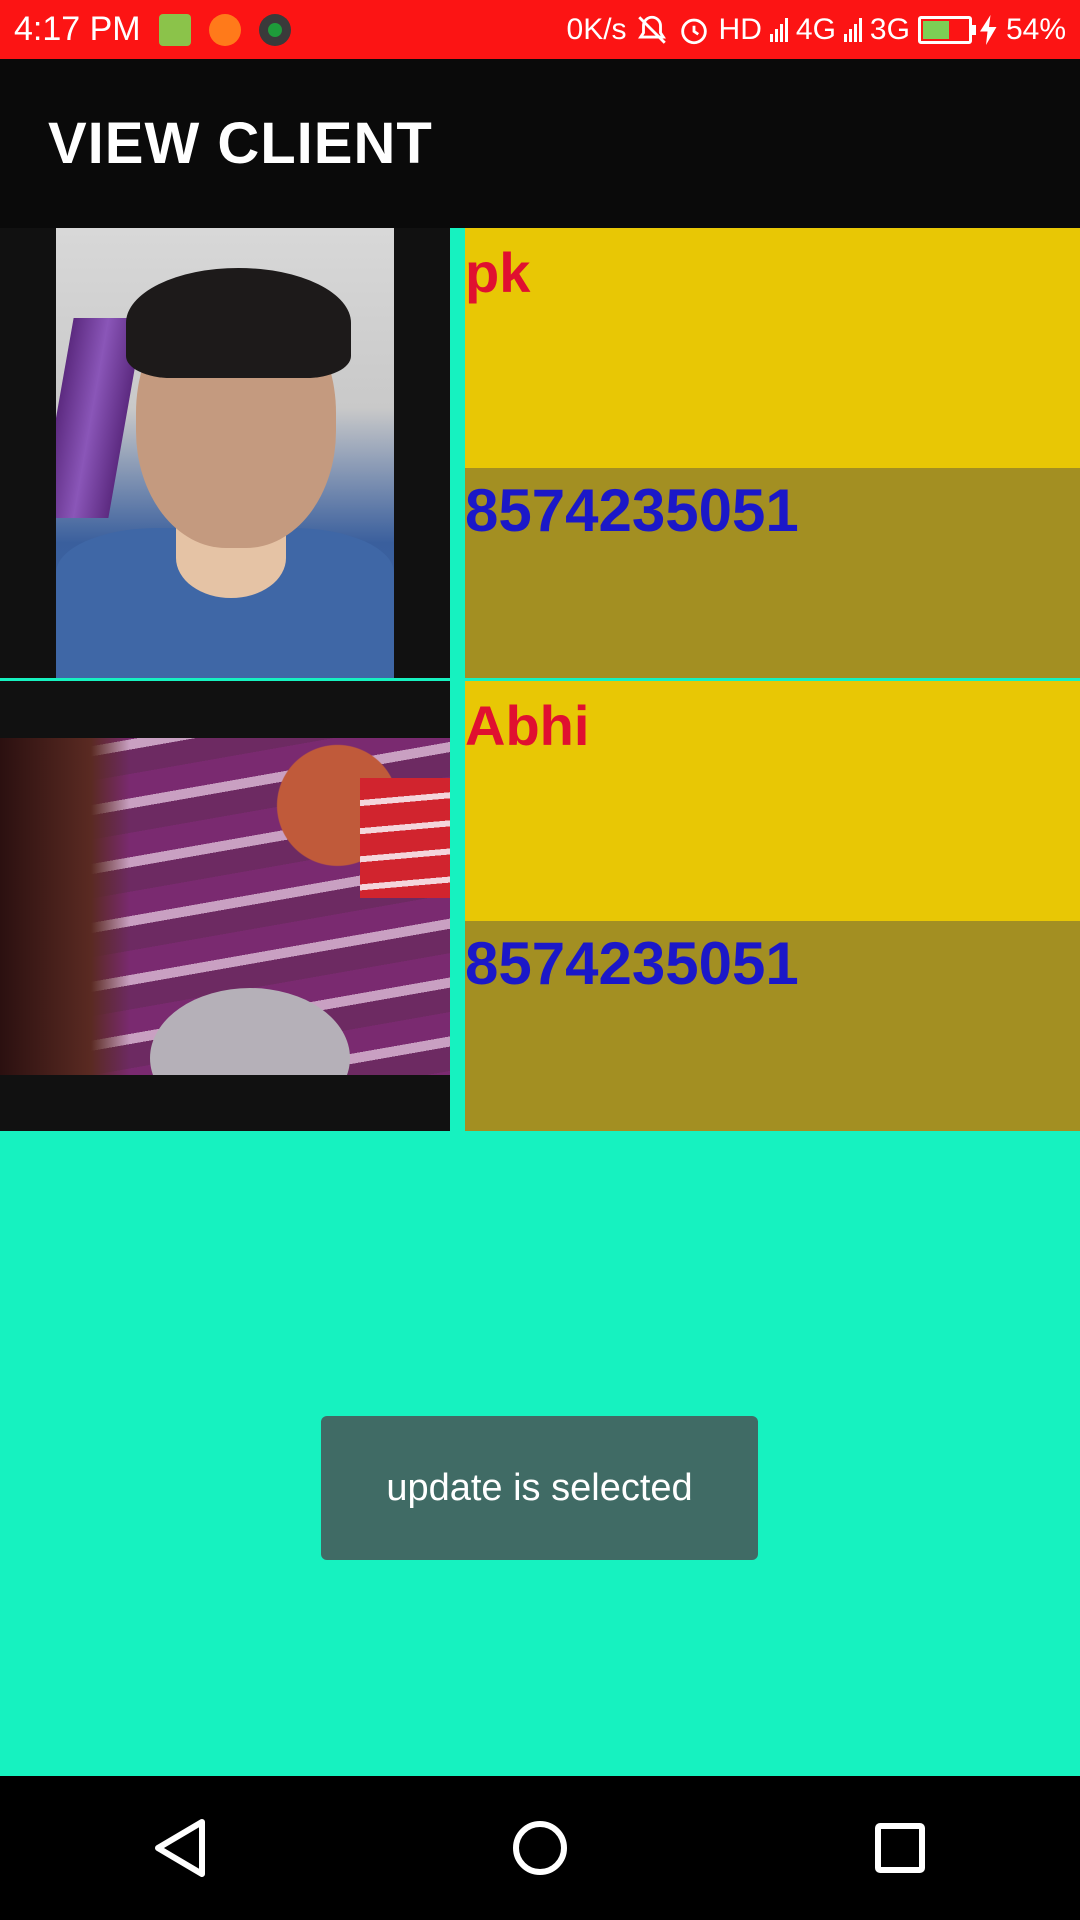  Describe the element at coordinates (946, 29) in the screenshot. I see `battery-icon` at that location.